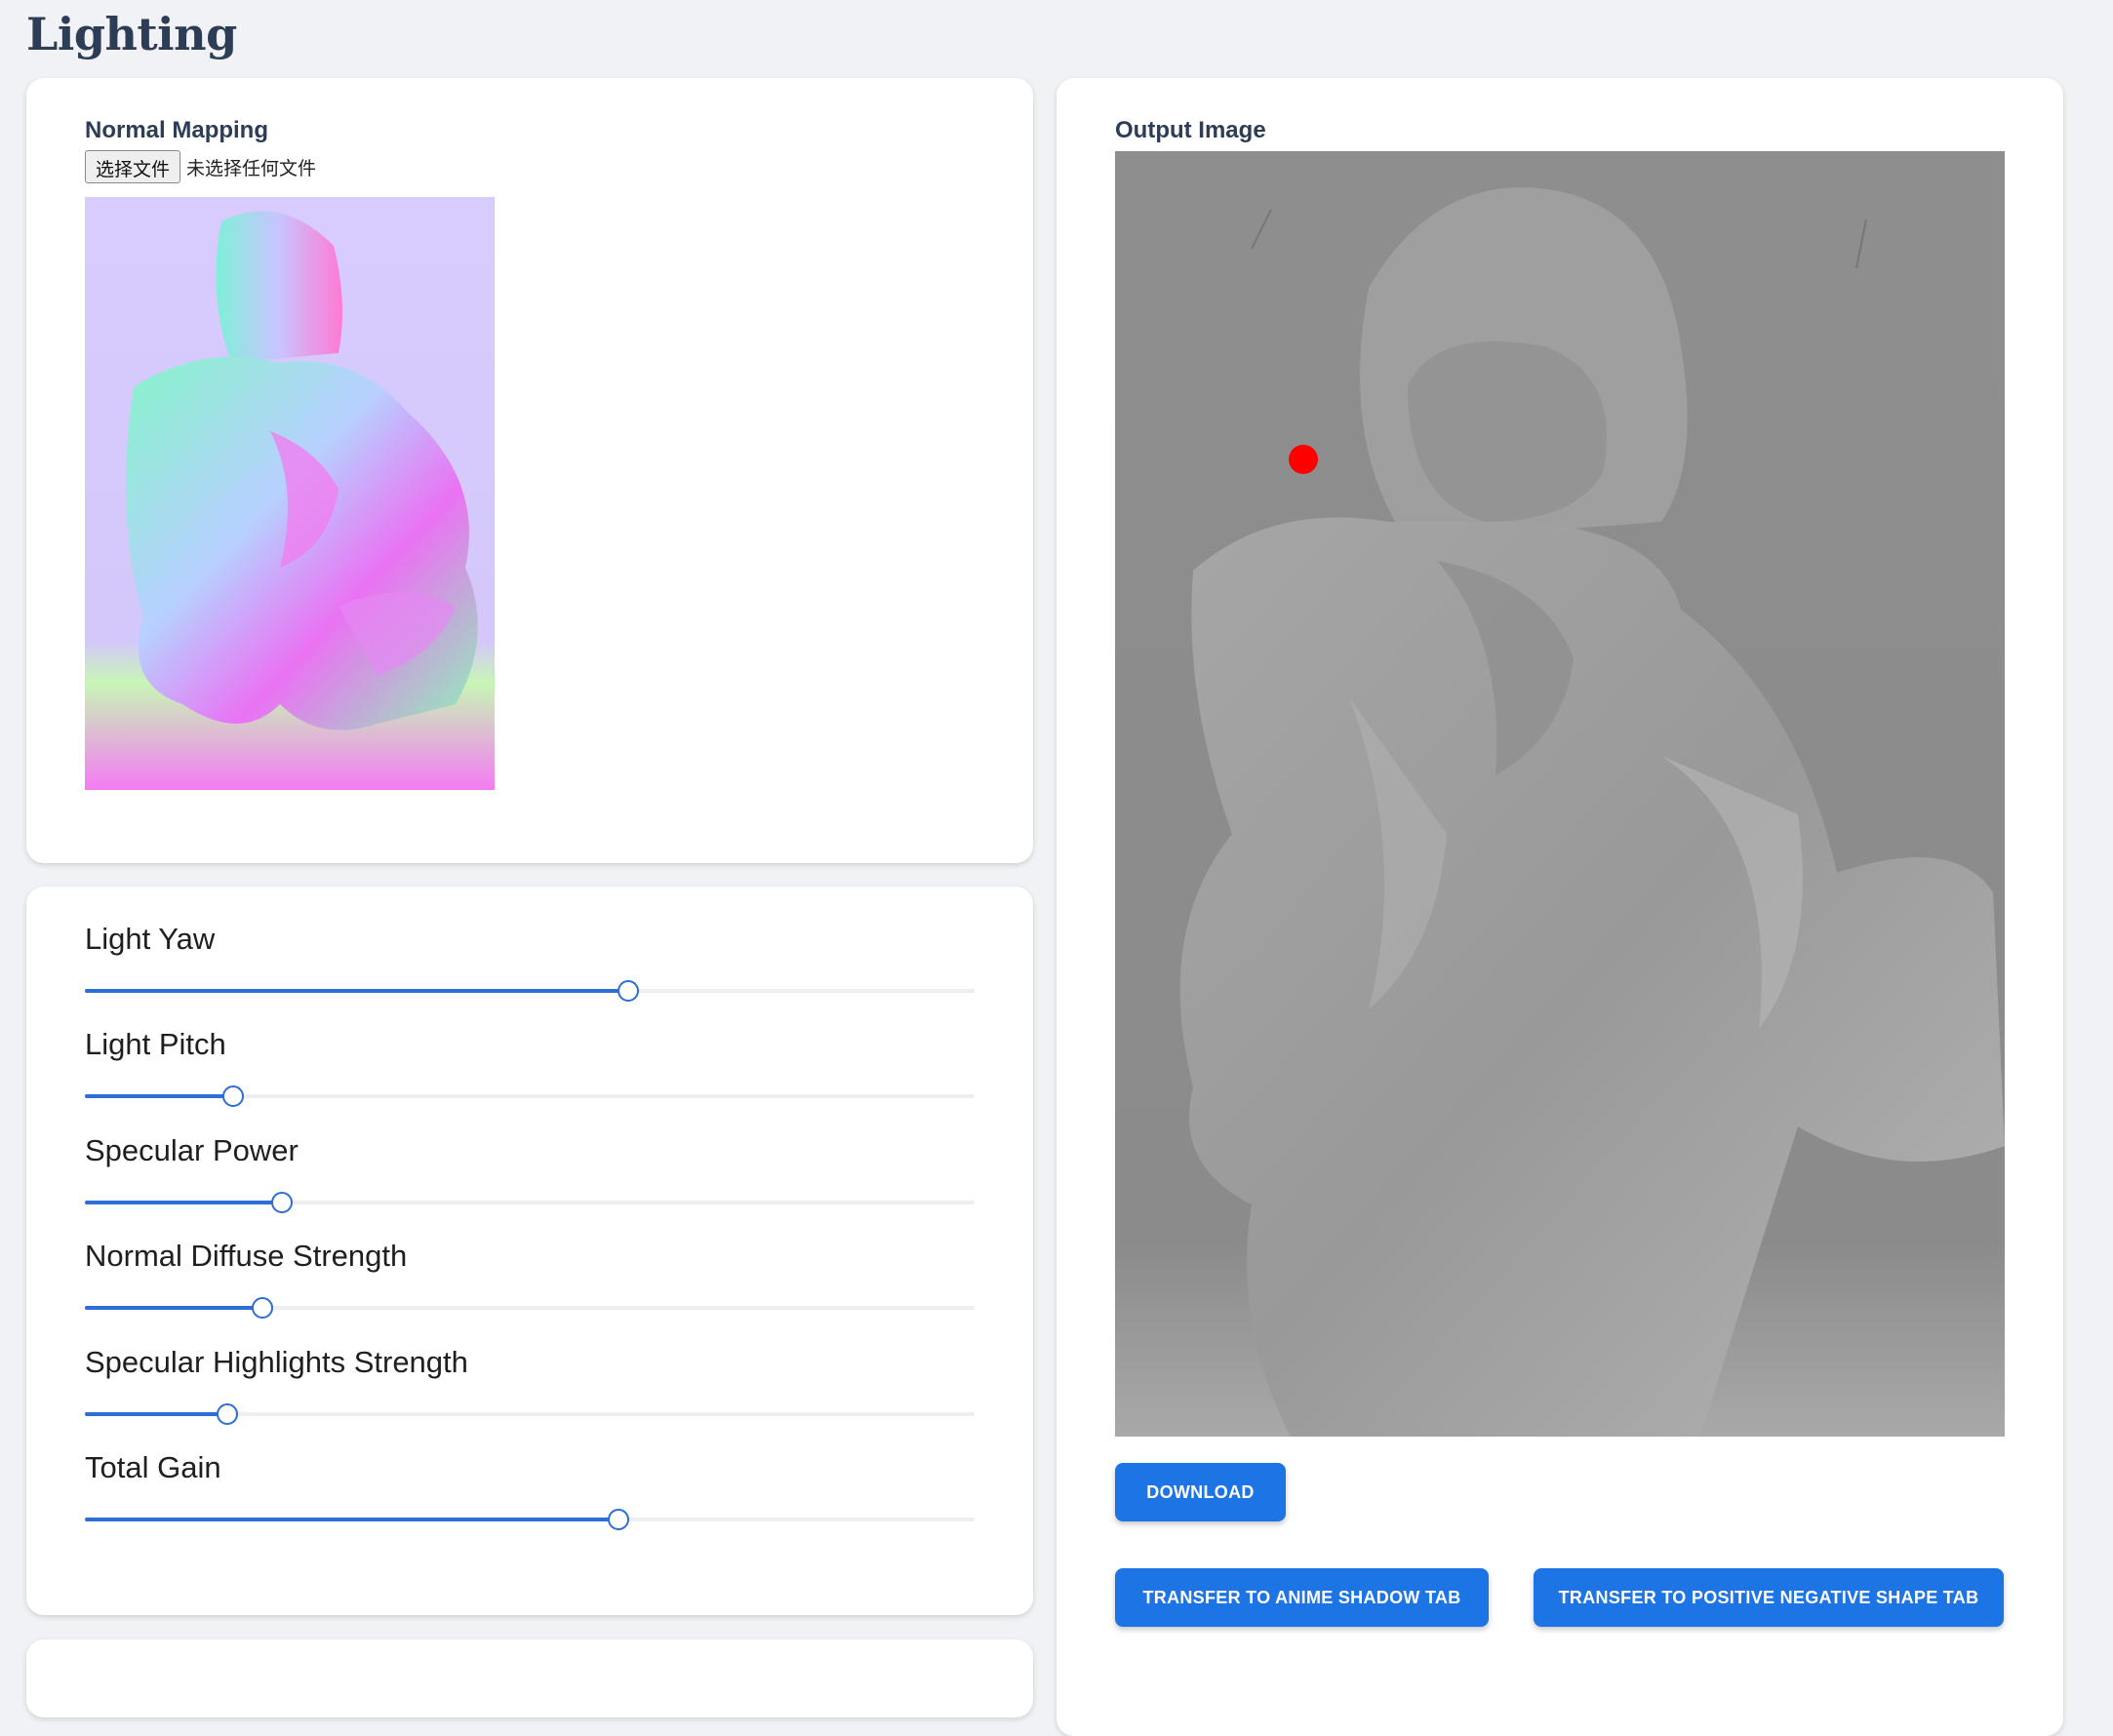 The height and width of the screenshot is (1736, 2113). What do you see at coordinates (133, 166) in the screenshot?
I see `choose-file-button: 选择文件` at bounding box center [133, 166].